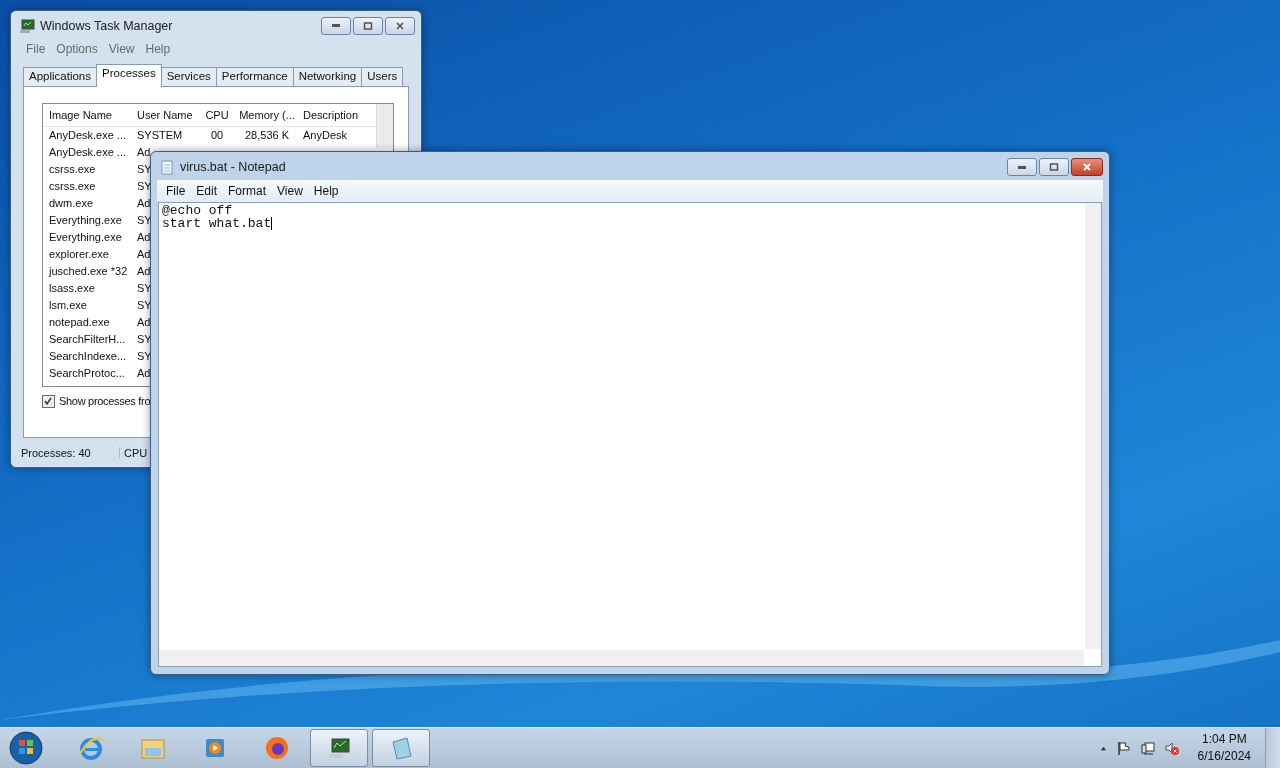 The image size is (1280, 768). Describe the element at coordinates (340, 114) in the screenshot. I see `column-header: Description` at that location.